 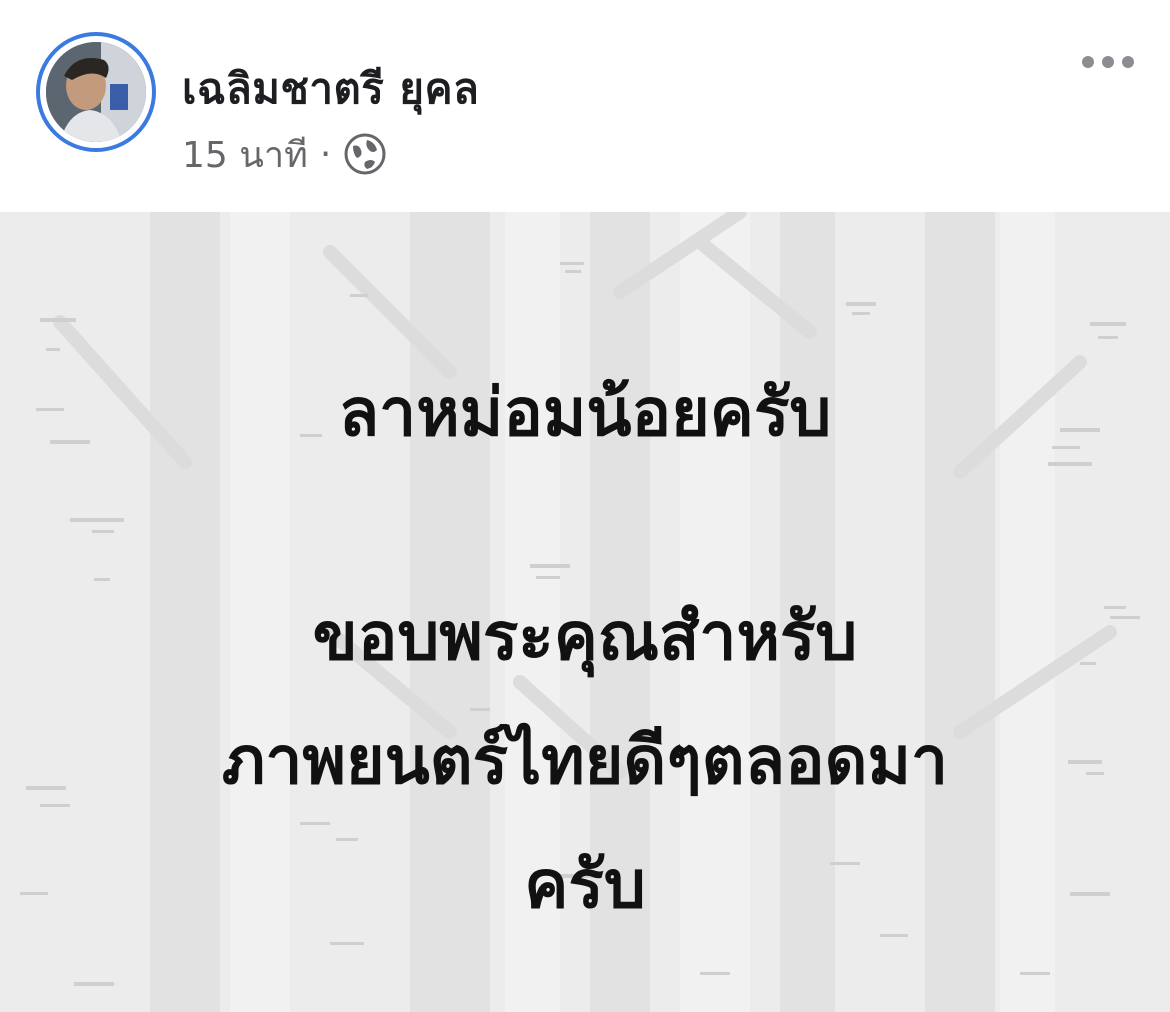 What do you see at coordinates (585, 760) in the screenshot?
I see `message-line: ภาพยนตร์ไทยดีๆตลอดมา` at bounding box center [585, 760].